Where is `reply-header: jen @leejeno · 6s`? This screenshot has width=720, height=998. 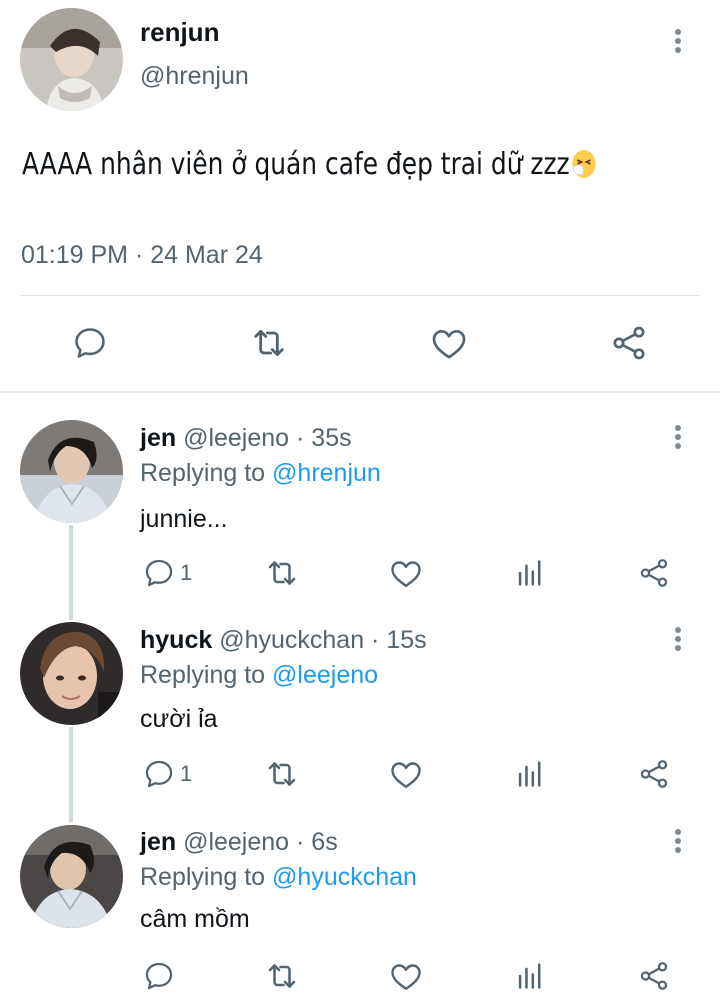
reply-header: jen @leejeno · 6s is located at coordinates (239, 842).